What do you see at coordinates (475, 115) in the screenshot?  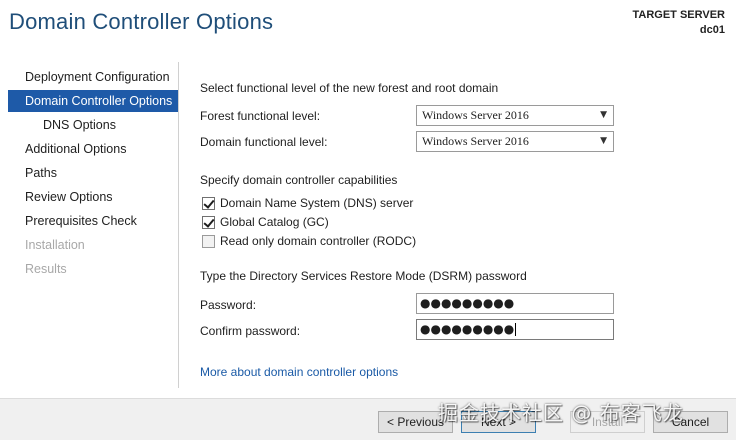 I see `forest-level-value: Windows Server 2016` at bounding box center [475, 115].